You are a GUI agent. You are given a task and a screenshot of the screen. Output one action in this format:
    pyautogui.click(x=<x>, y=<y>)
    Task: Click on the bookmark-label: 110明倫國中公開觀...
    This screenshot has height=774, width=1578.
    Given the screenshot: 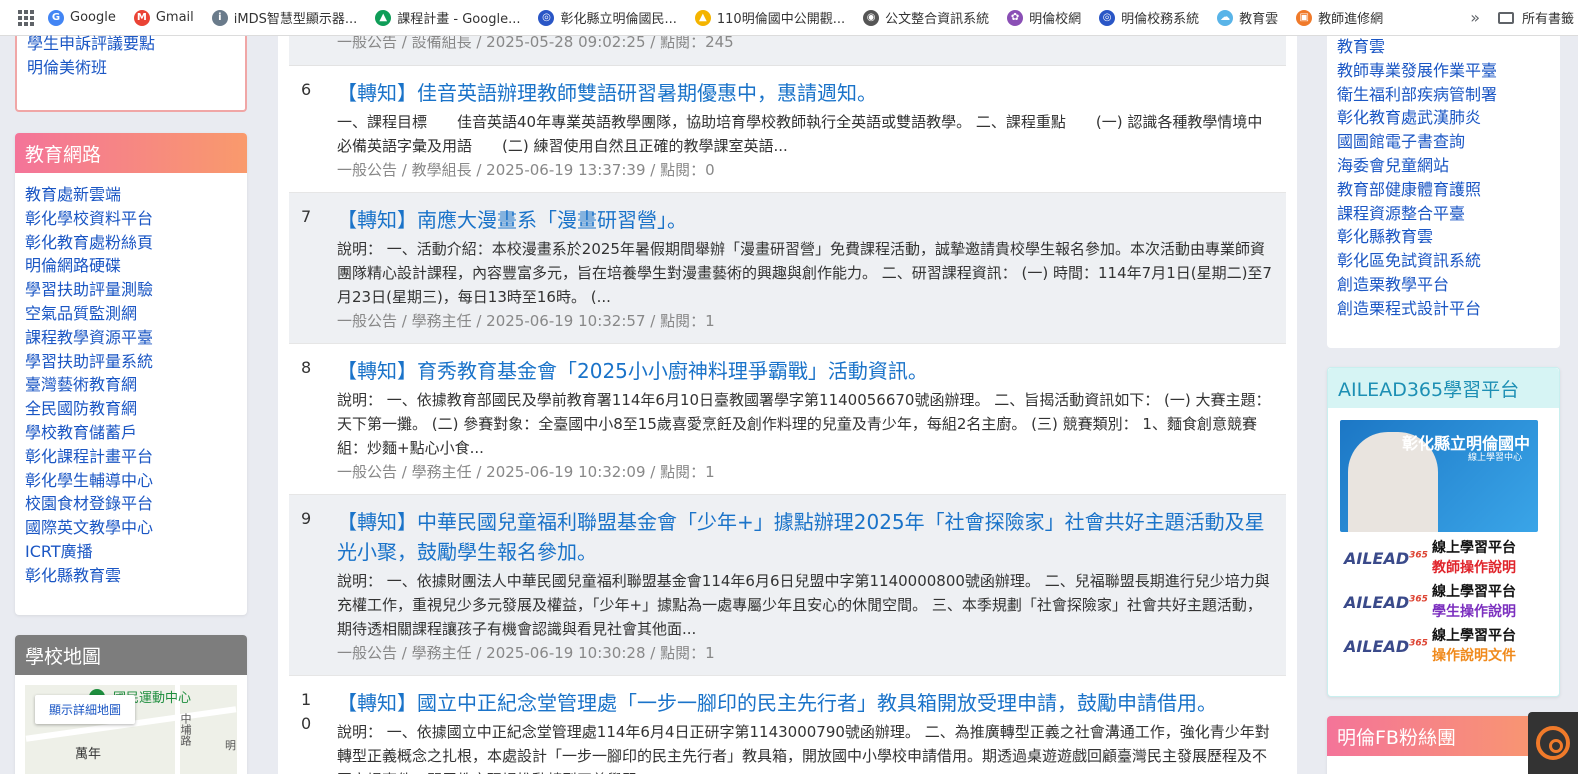 What is the action you would take?
    pyautogui.click(x=781, y=19)
    